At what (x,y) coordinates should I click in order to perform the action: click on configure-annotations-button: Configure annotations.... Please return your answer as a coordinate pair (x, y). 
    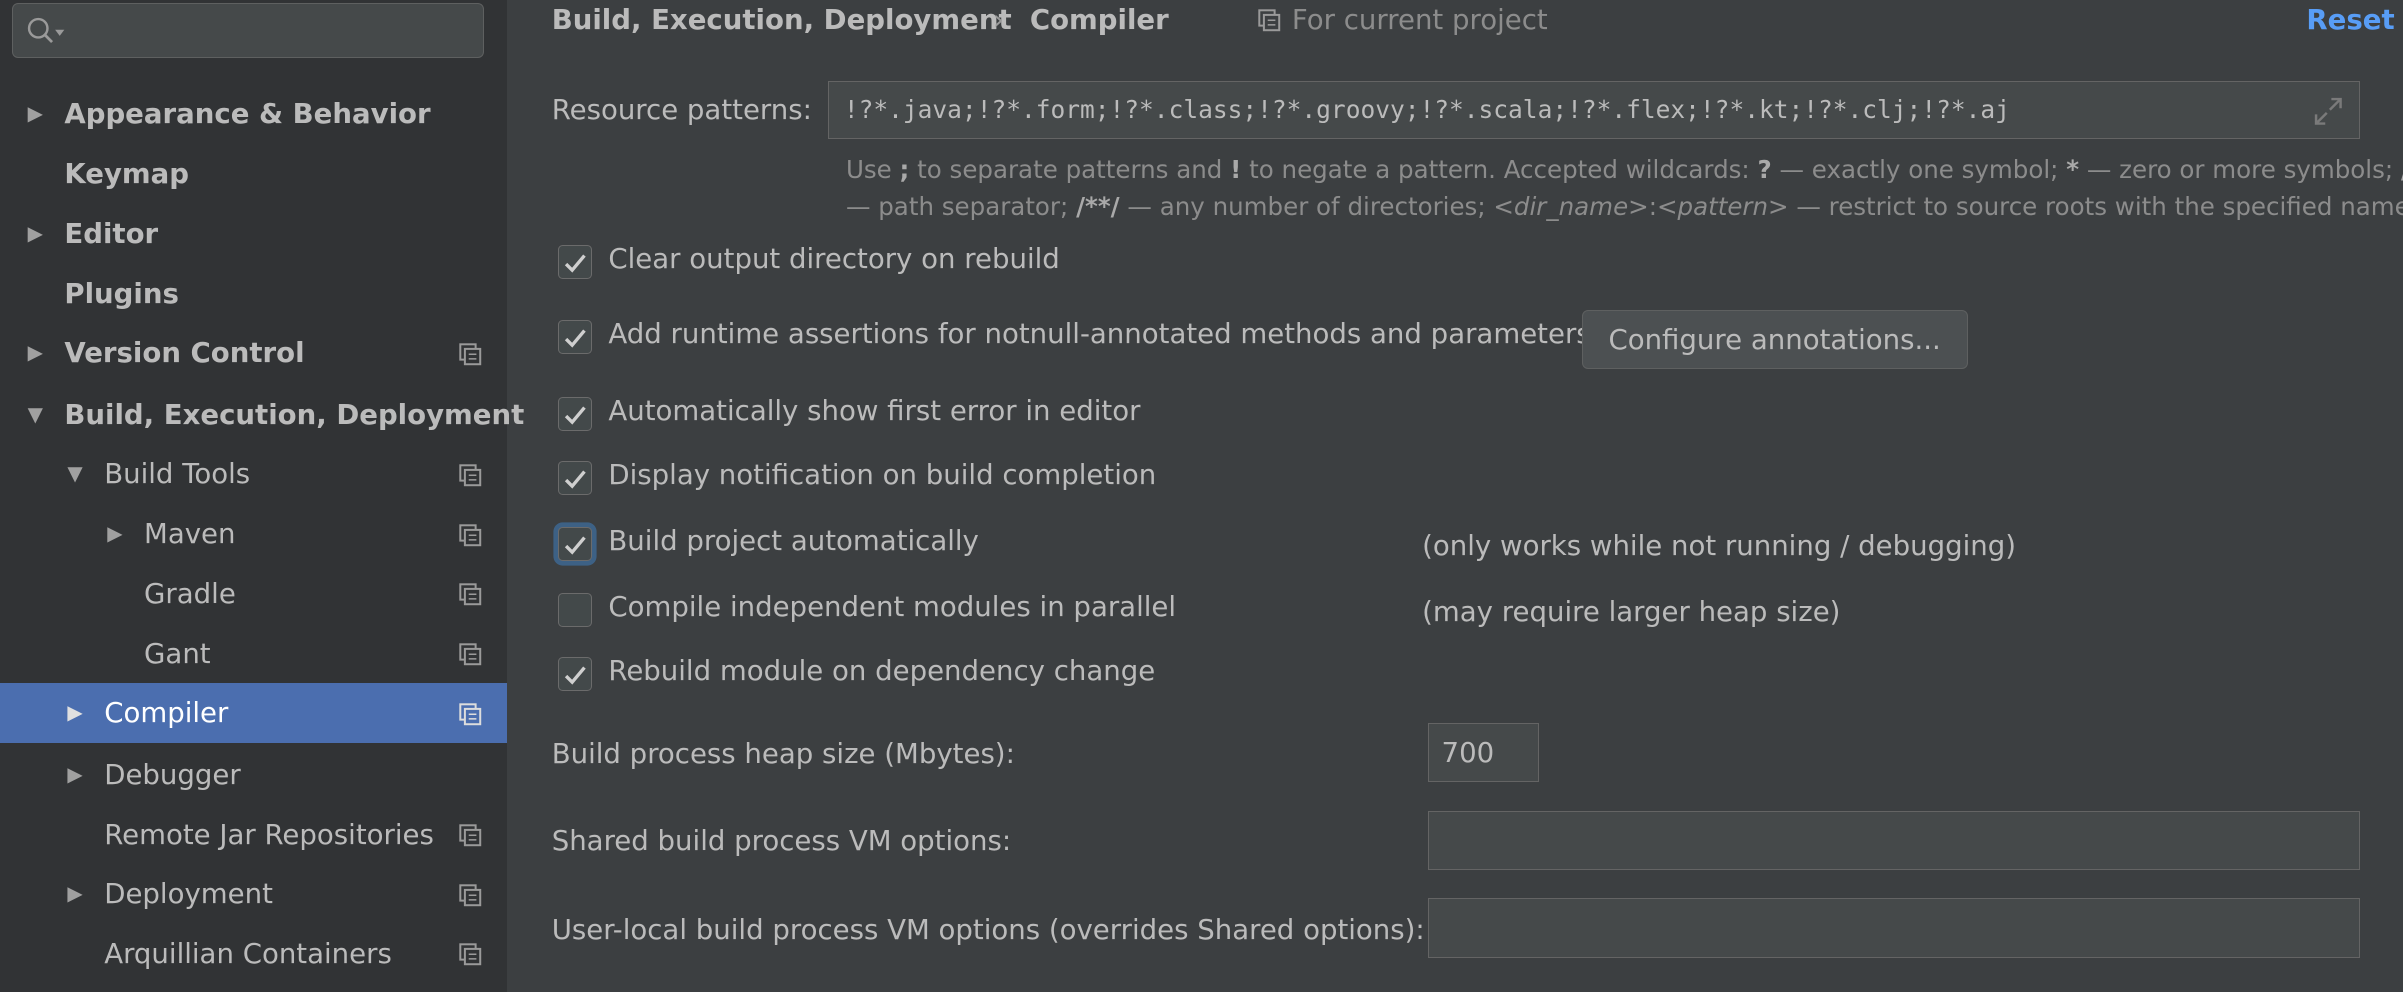
    Looking at the image, I should click on (1774, 339).